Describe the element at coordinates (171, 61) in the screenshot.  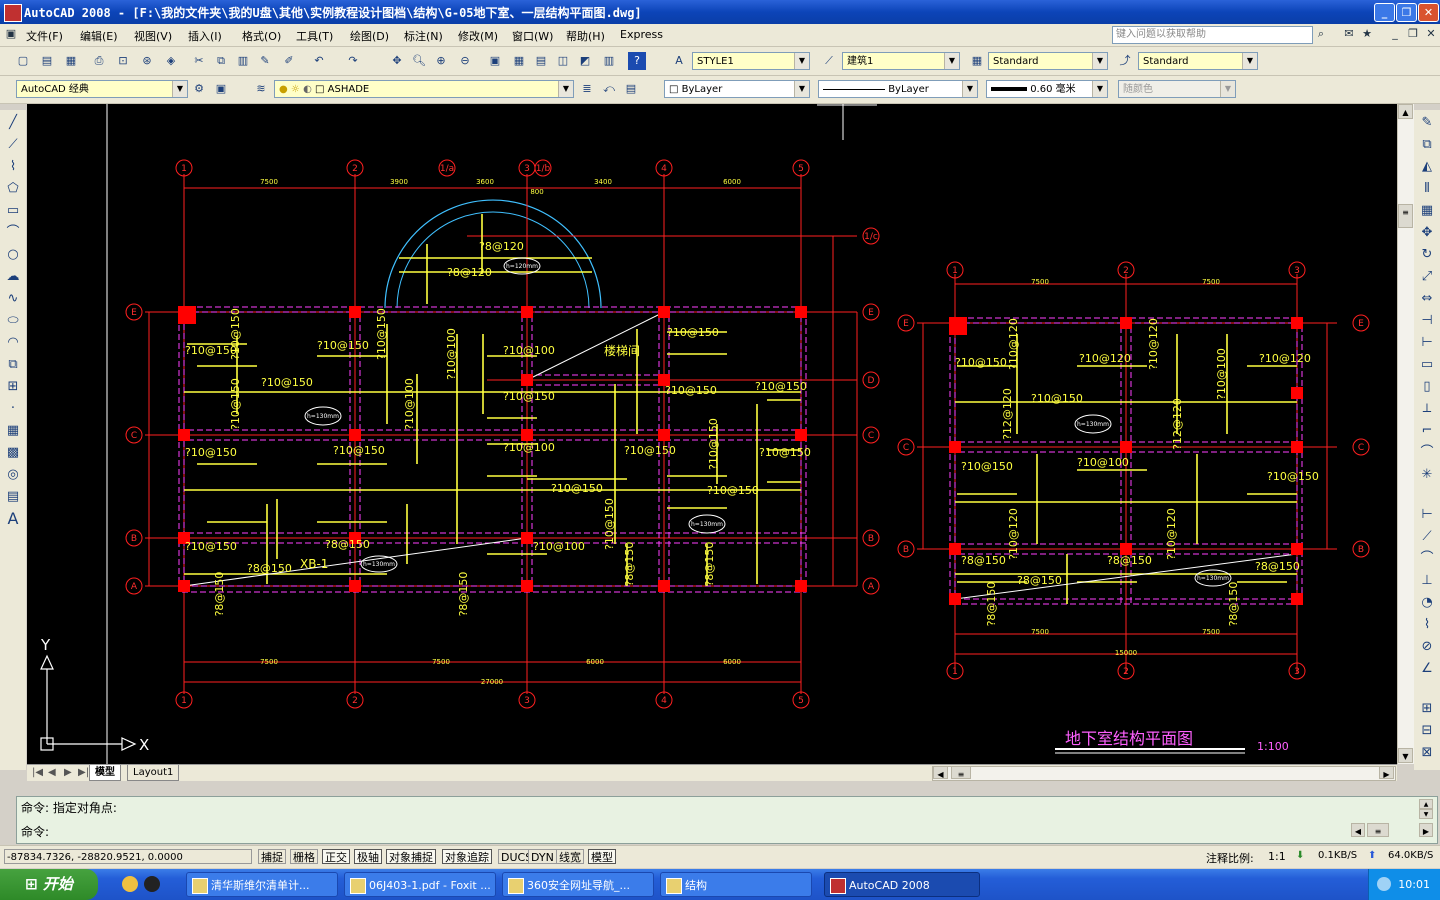
I see `3d-dwf-icon: ◈` at that location.